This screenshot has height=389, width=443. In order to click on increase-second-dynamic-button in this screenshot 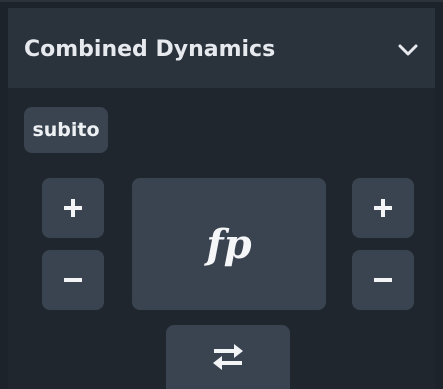, I will do `click(383, 208)`.